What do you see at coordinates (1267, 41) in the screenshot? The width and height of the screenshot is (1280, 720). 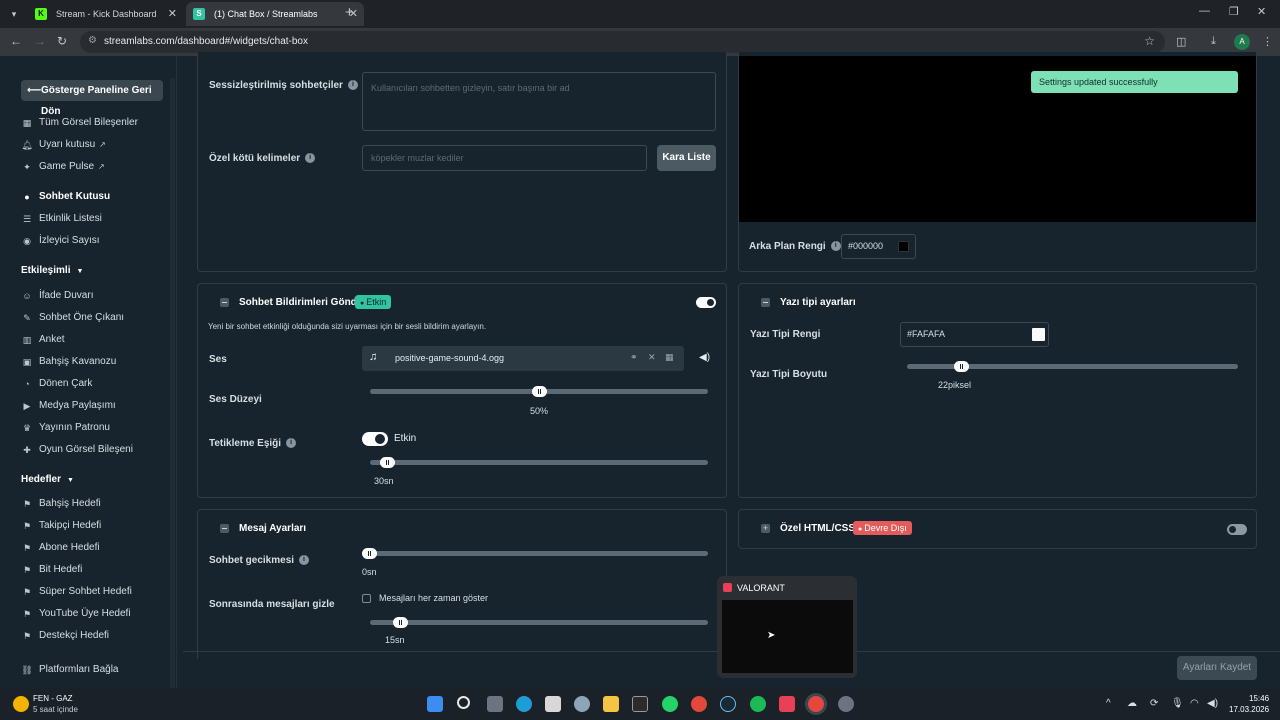 I see `browser-menu-icon: ⋮` at bounding box center [1267, 41].